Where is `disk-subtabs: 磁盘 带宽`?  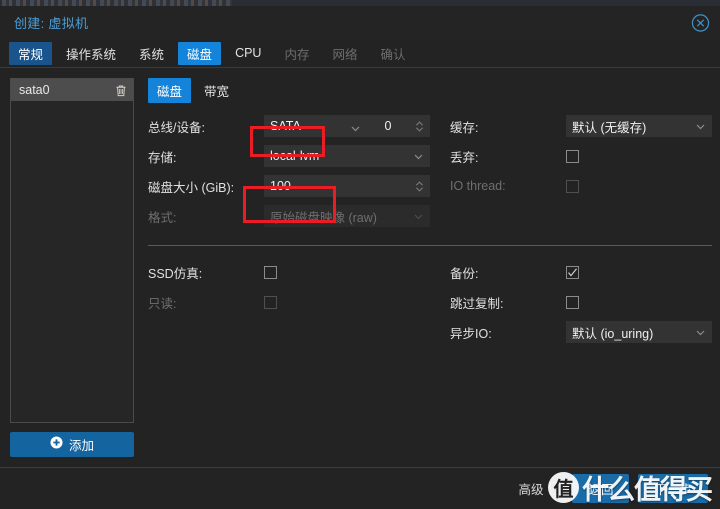 disk-subtabs: 磁盘 带宽 is located at coordinates (430, 90).